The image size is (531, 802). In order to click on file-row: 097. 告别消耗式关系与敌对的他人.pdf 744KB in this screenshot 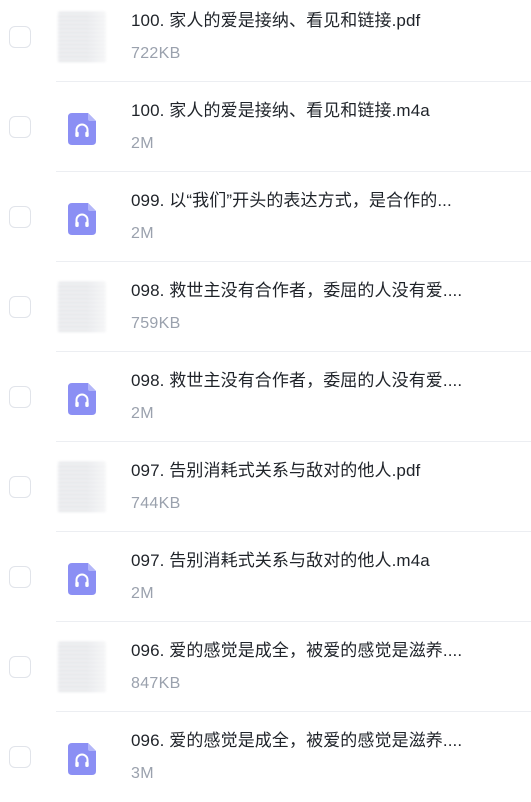, I will do `click(265, 487)`.